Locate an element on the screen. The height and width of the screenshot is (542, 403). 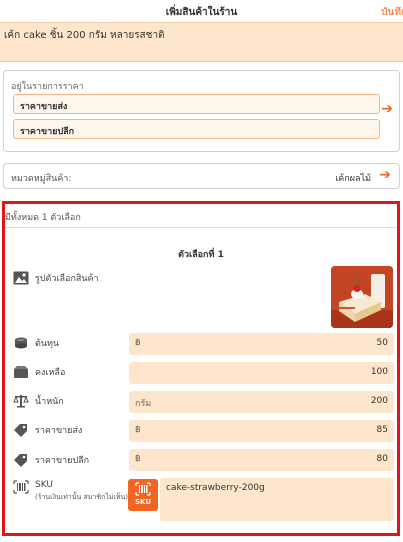
price-list-item-retail: ราคาขายปลีก is located at coordinates (196, 129).